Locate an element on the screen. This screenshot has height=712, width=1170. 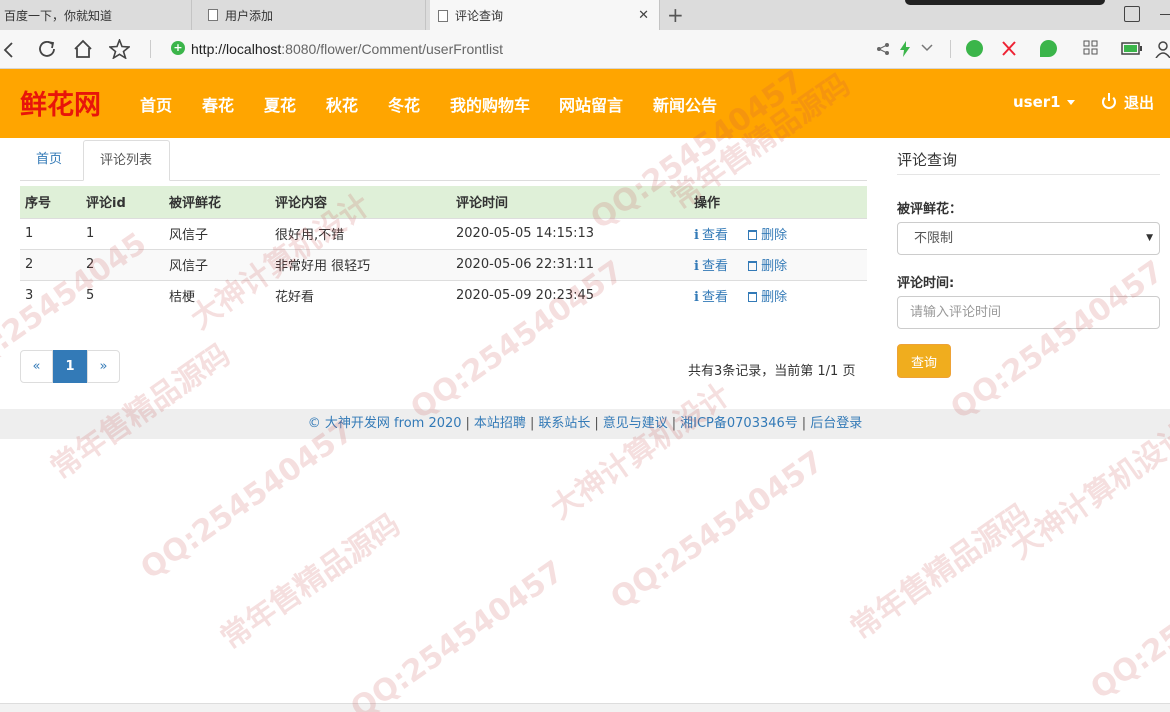
tab-title: 评论查询 is located at coordinates (479, 16).